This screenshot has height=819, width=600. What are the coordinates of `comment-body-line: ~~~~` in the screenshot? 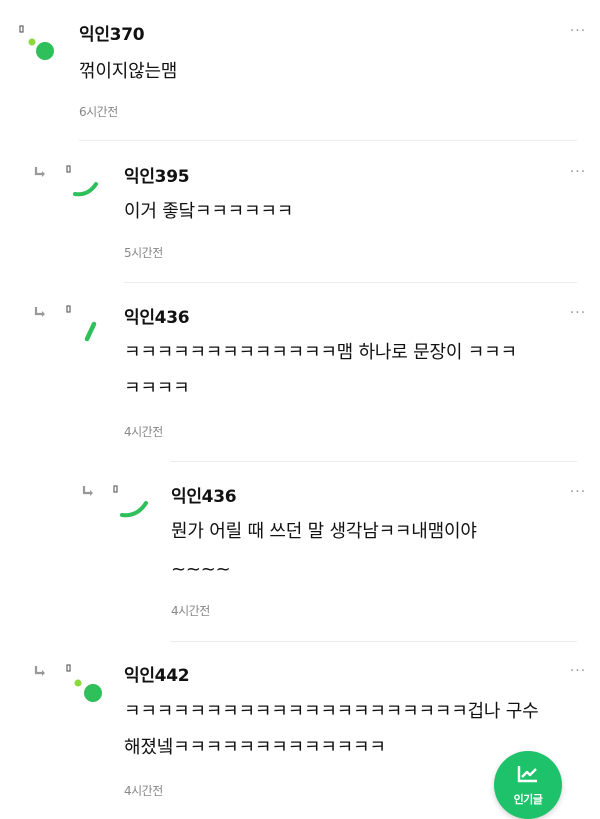 It's located at (201, 569).